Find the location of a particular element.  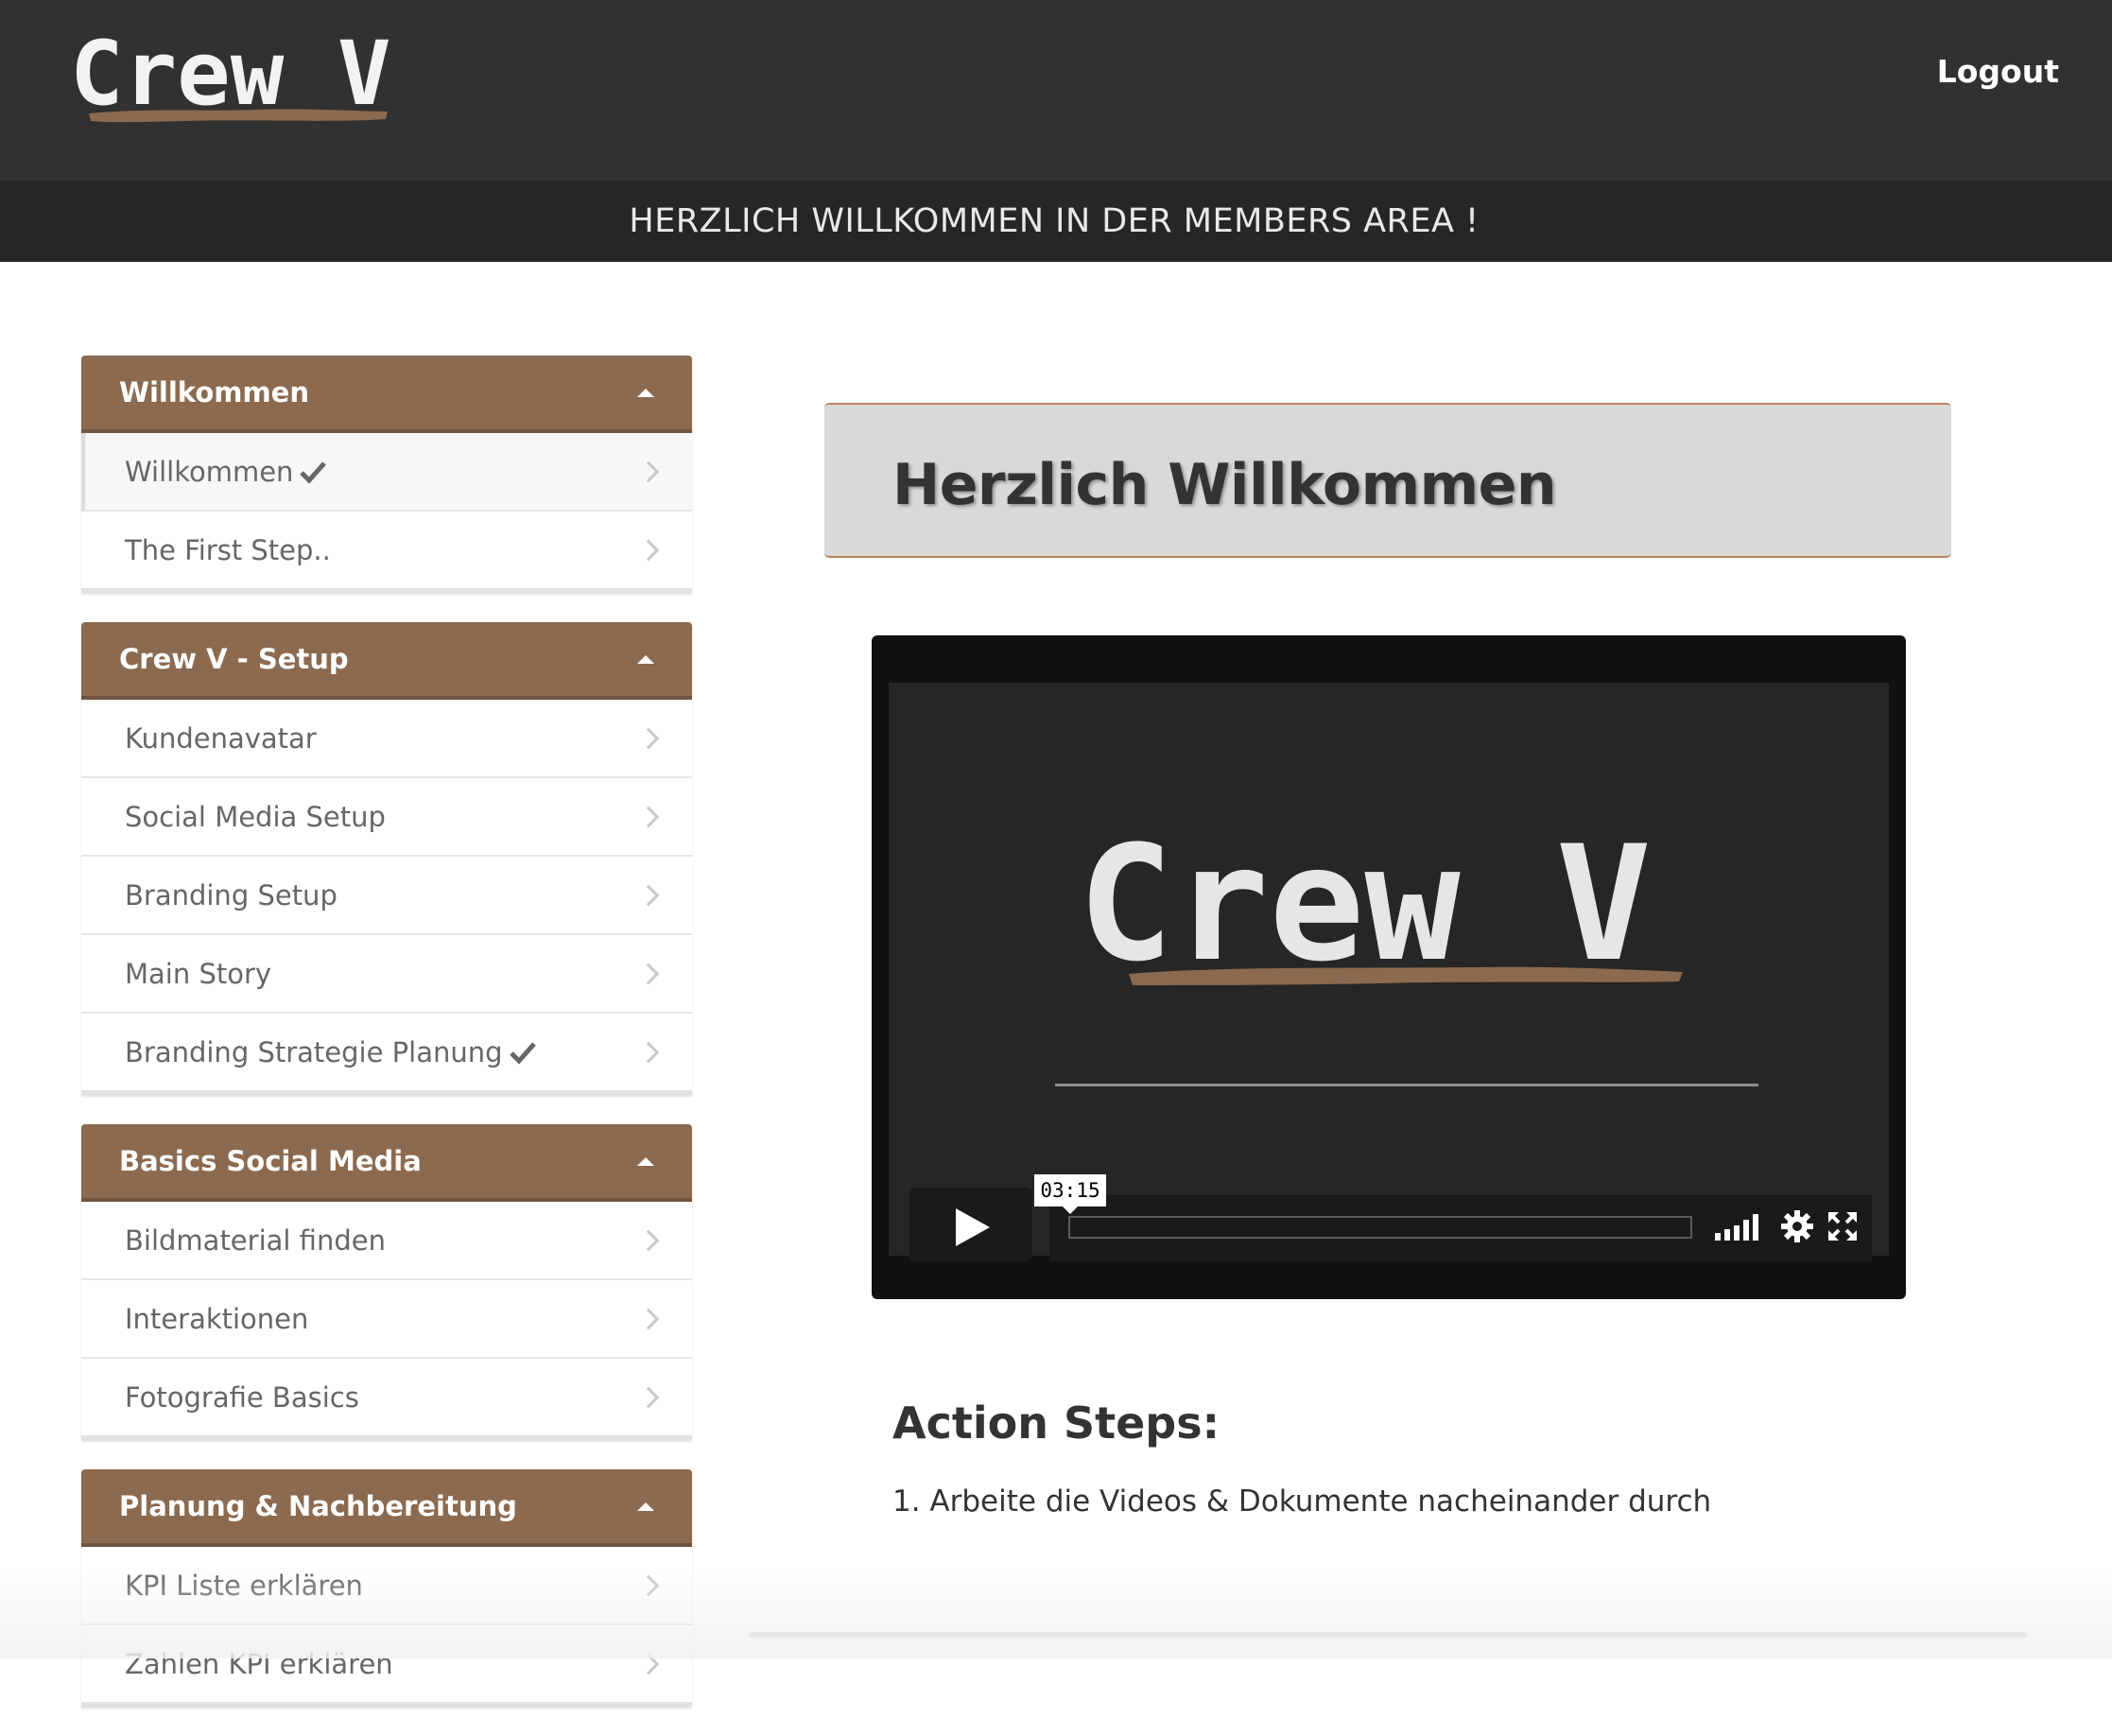

lesson-fotografie-basics: Fotografie Basics is located at coordinates (387, 1399).